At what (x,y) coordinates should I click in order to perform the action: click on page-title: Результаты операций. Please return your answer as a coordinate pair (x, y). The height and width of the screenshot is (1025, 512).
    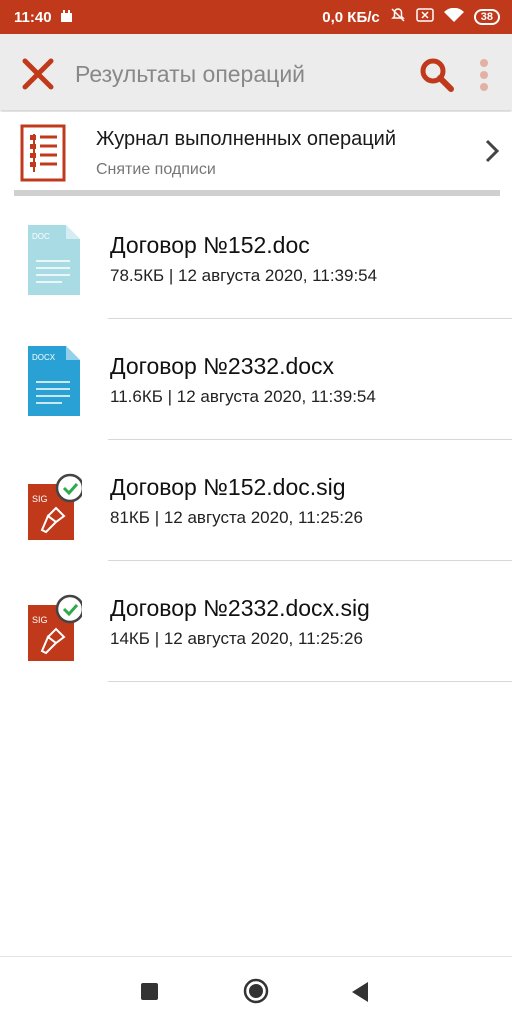
    Looking at the image, I should click on (190, 74).